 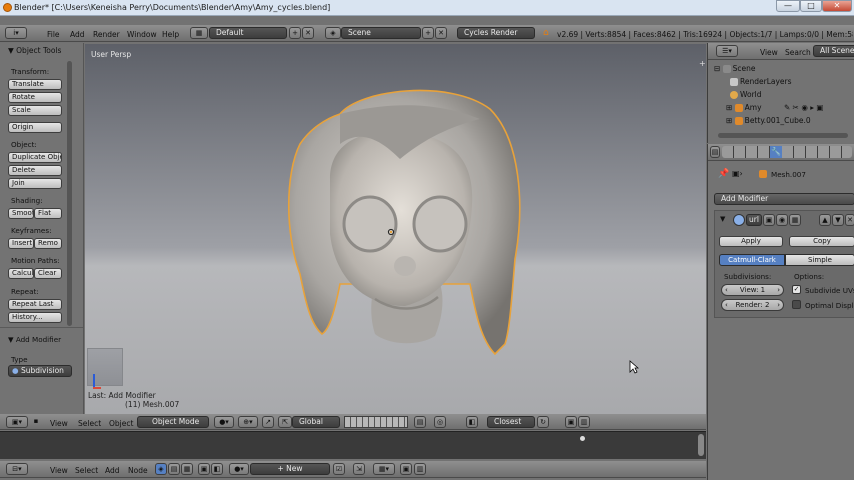 What do you see at coordinates (752, 260) in the screenshot?
I see `catmull-clark-tab: Catmull-Clark` at bounding box center [752, 260].